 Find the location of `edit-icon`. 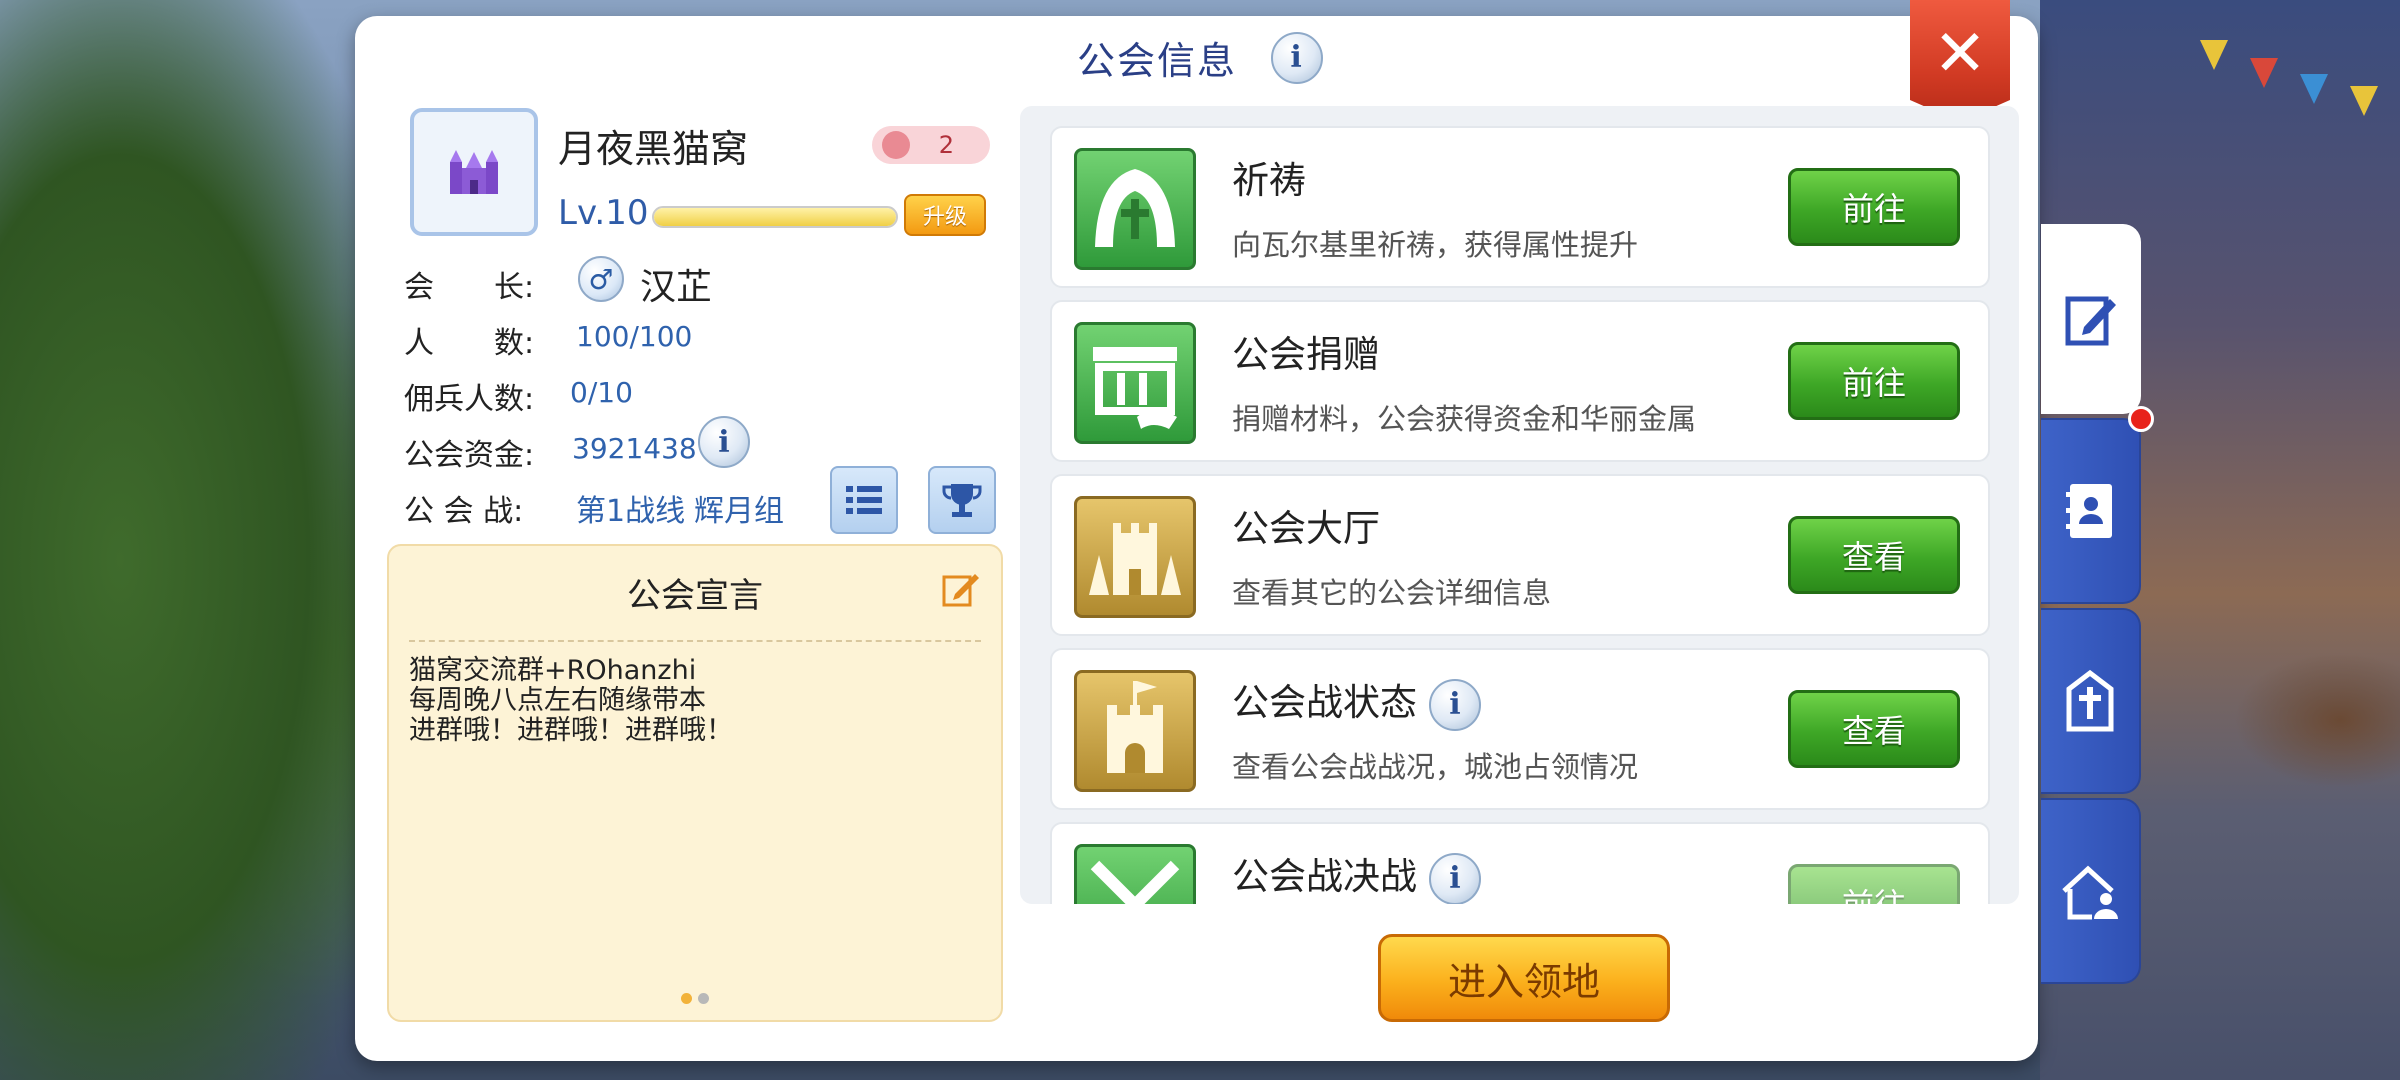

edit-icon is located at coordinates (960, 590).